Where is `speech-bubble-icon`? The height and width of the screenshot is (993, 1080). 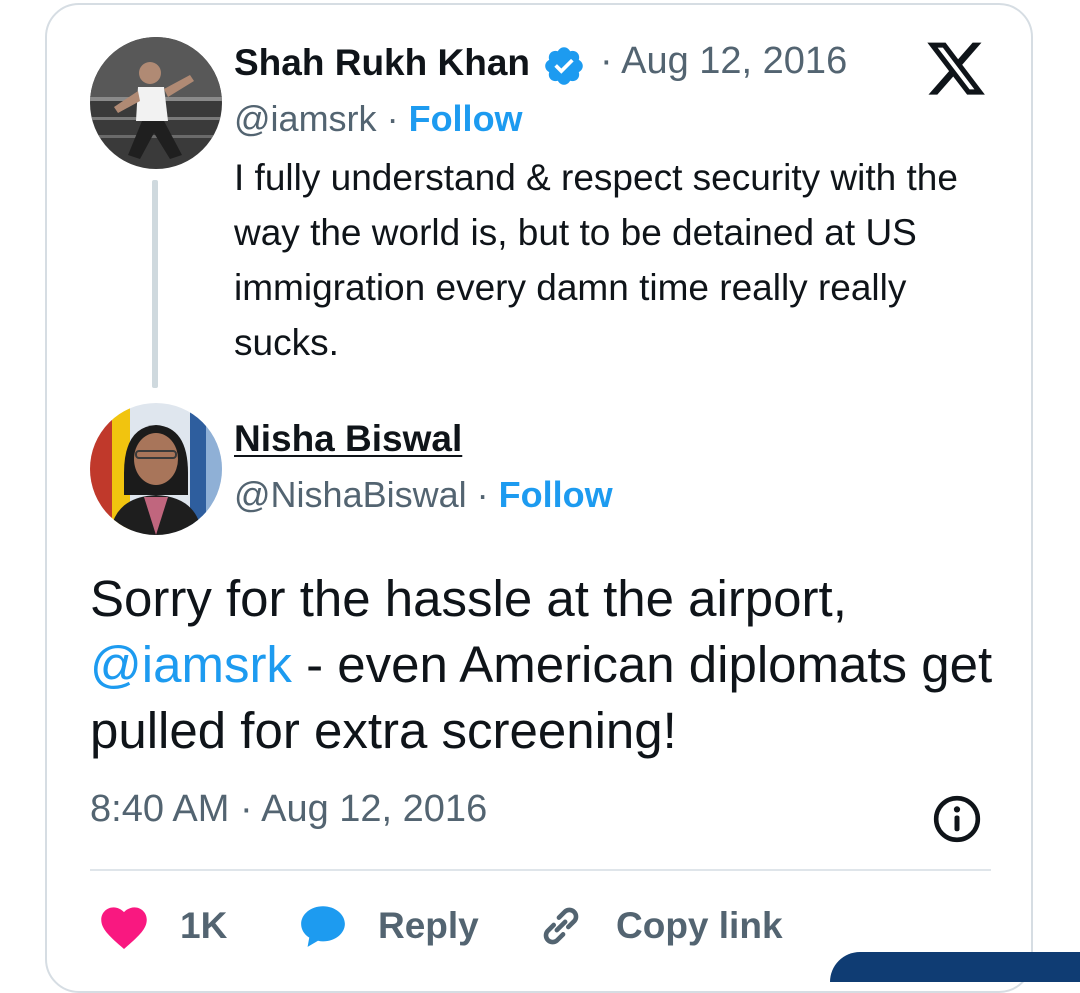
speech-bubble-icon is located at coordinates (323, 926).